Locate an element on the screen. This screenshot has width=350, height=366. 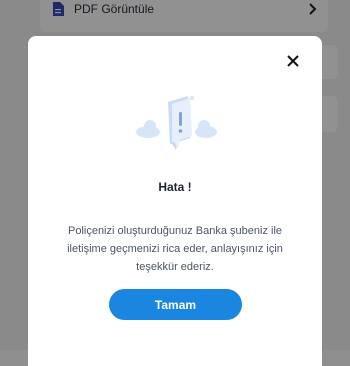
error-chat-bubble-illustration is located at coordinates (176, 123).